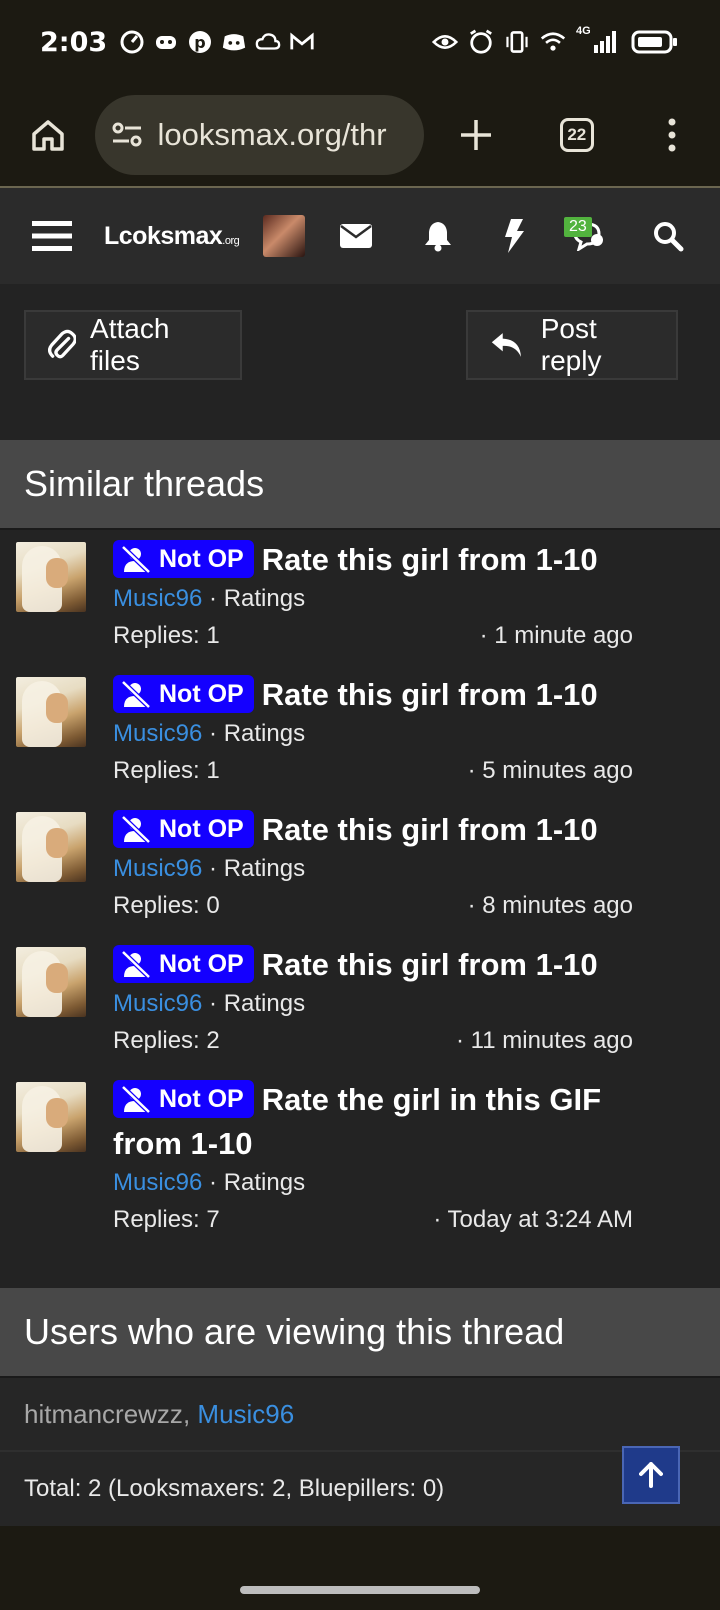  What do you see at coordinates (563, 635) in the screenshot?
I see `thread-time: 1 minute ago` at bounding box center [563, 635].